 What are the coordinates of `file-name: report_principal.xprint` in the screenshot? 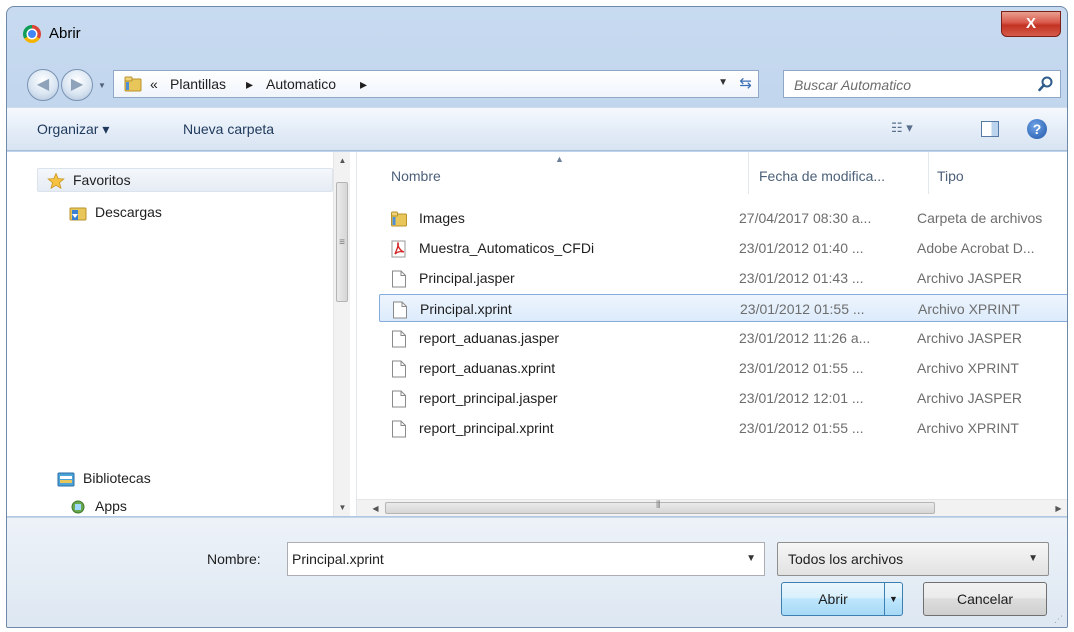 It's located at (486, 428).